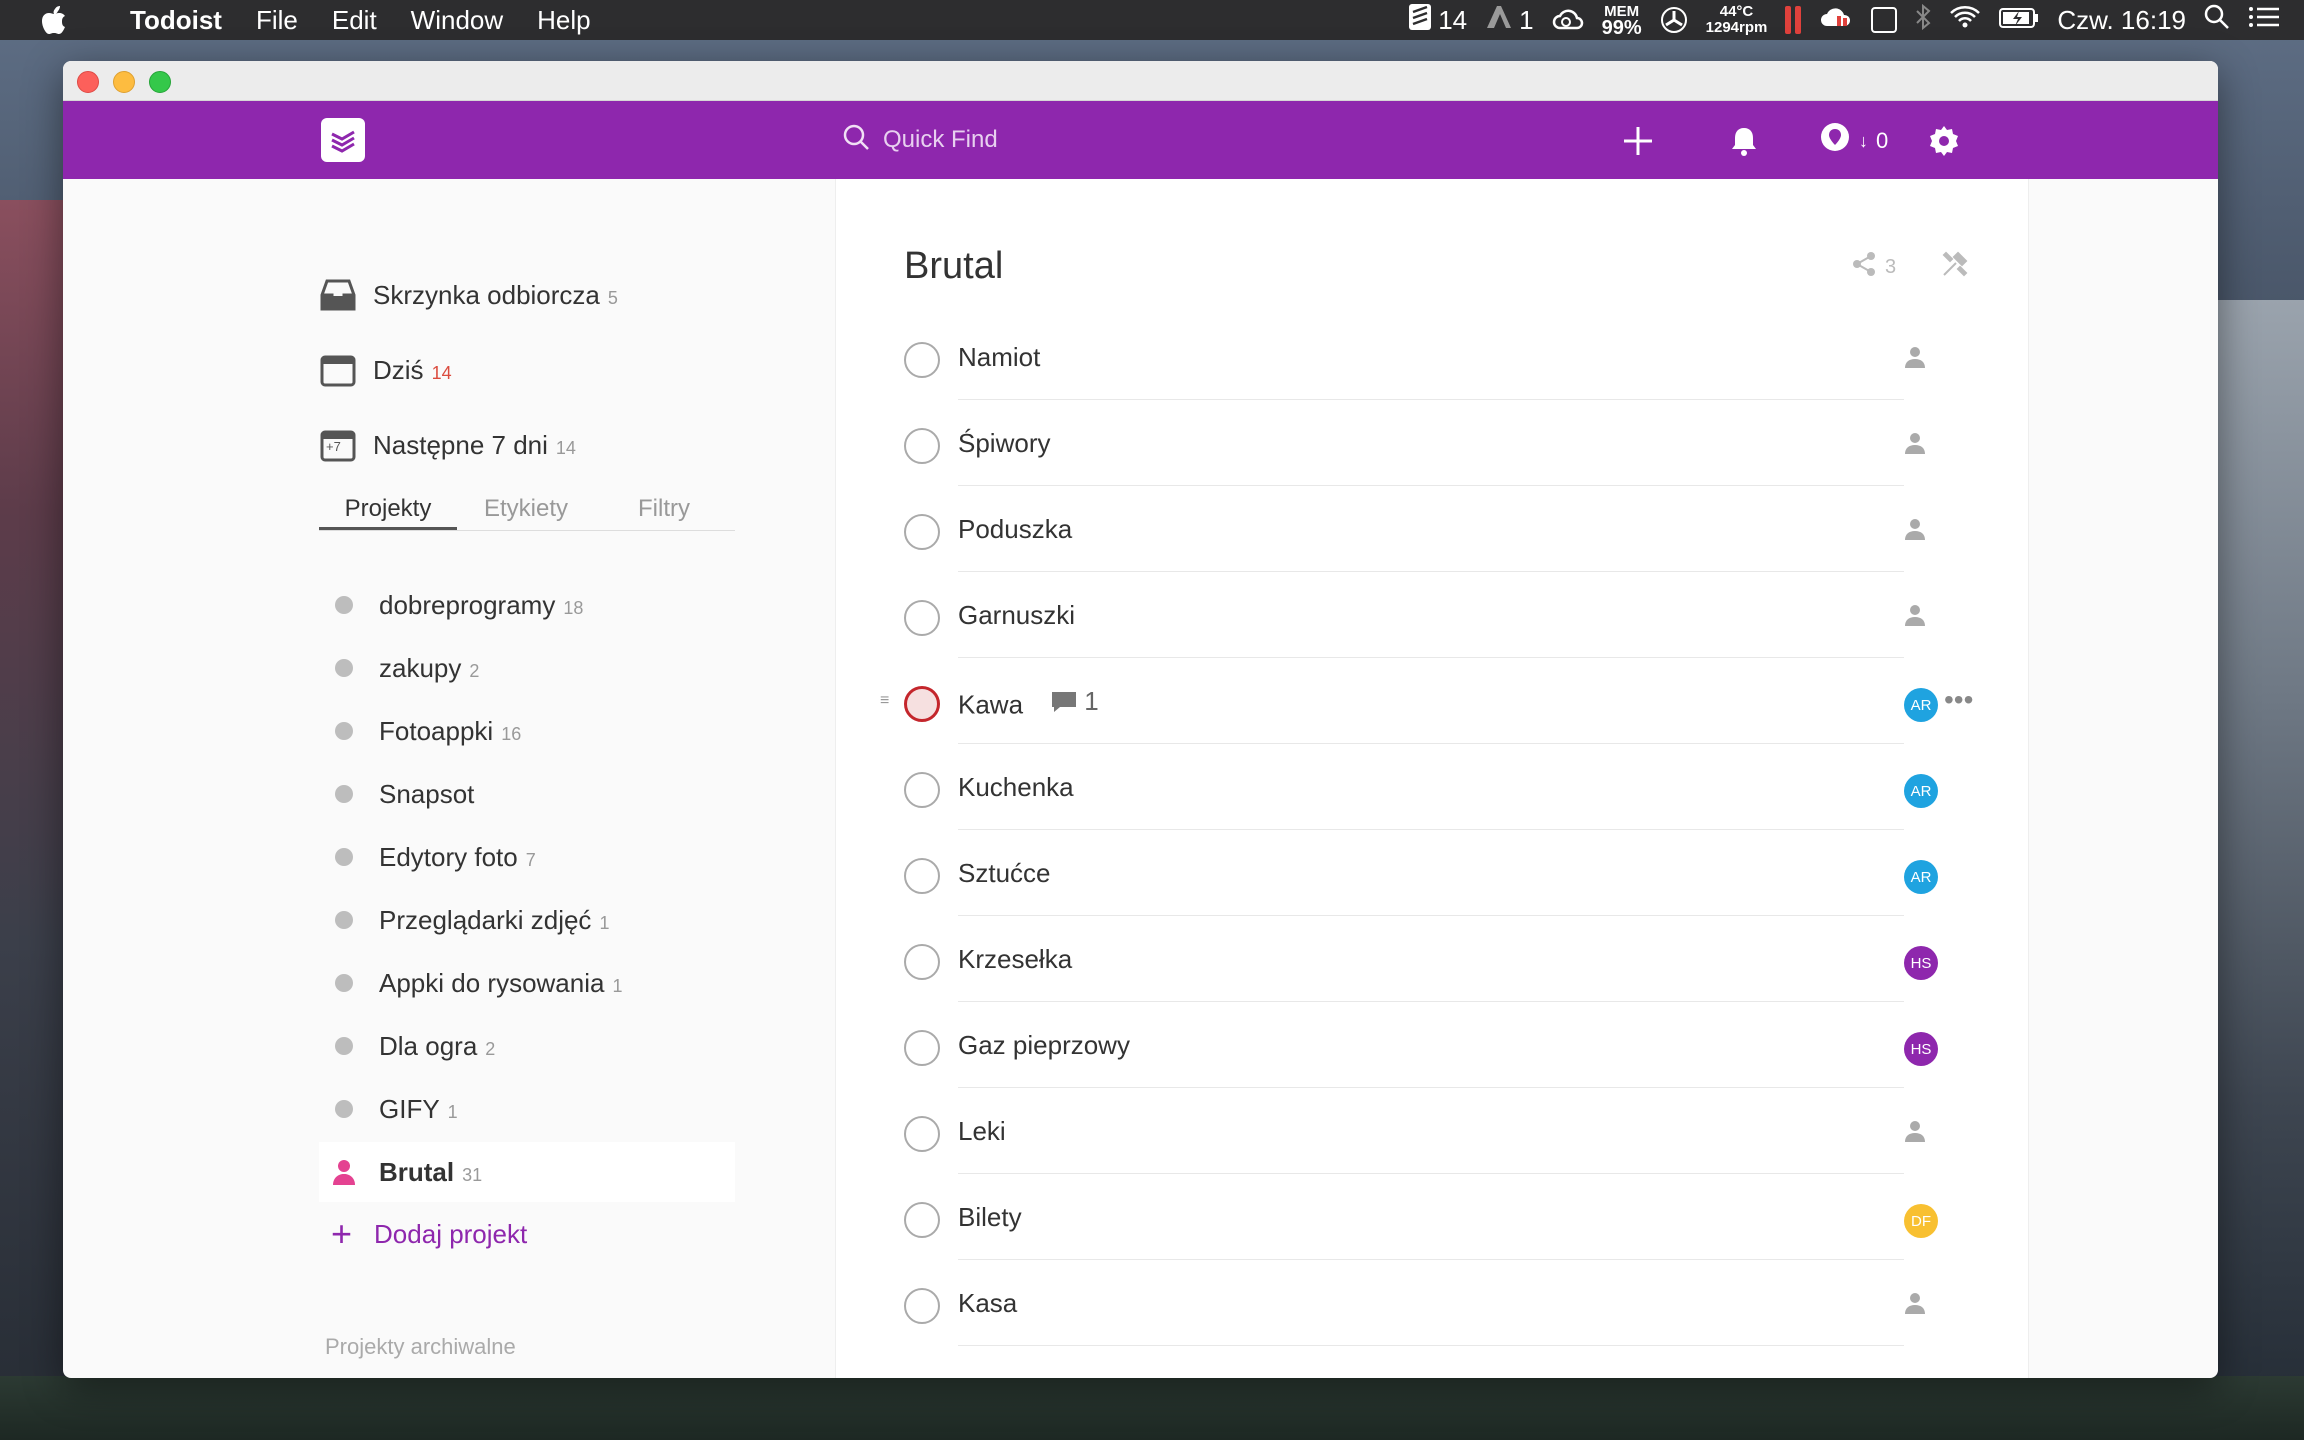 The height and width of the screenshot is (1440, 2304). I want to click on apple-icon, so click(54, 20).